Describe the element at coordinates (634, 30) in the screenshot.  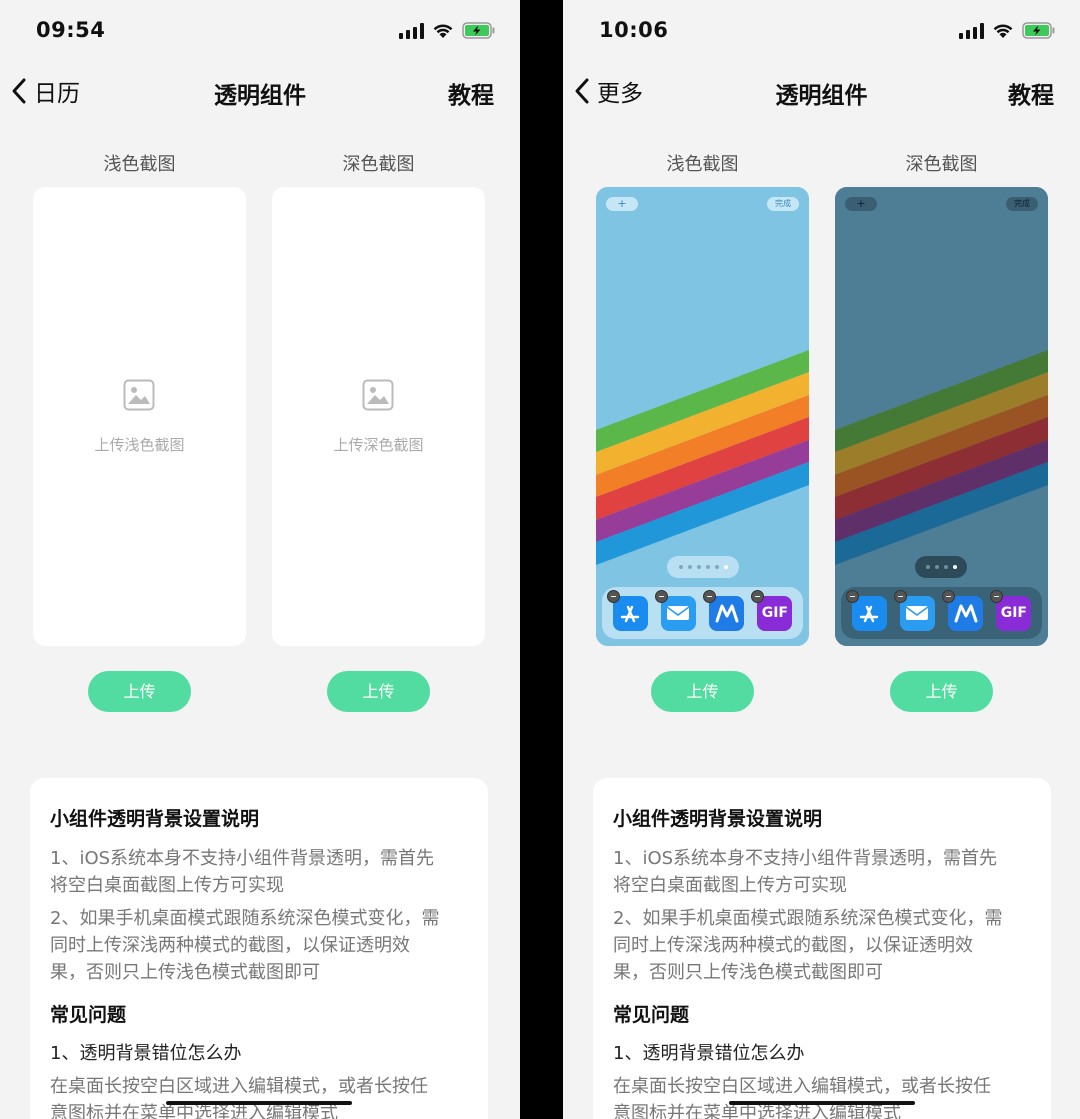
I see `status-time: 10:06` at that location.